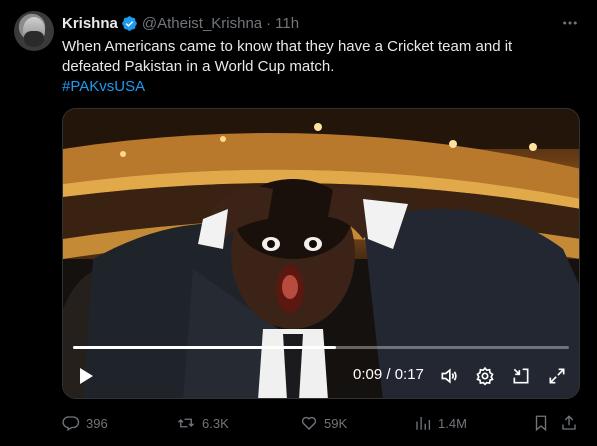  What do you see at coordinates (570, 23) in the screenshot?
I see `more-icon` at bounding box center [570, 23].